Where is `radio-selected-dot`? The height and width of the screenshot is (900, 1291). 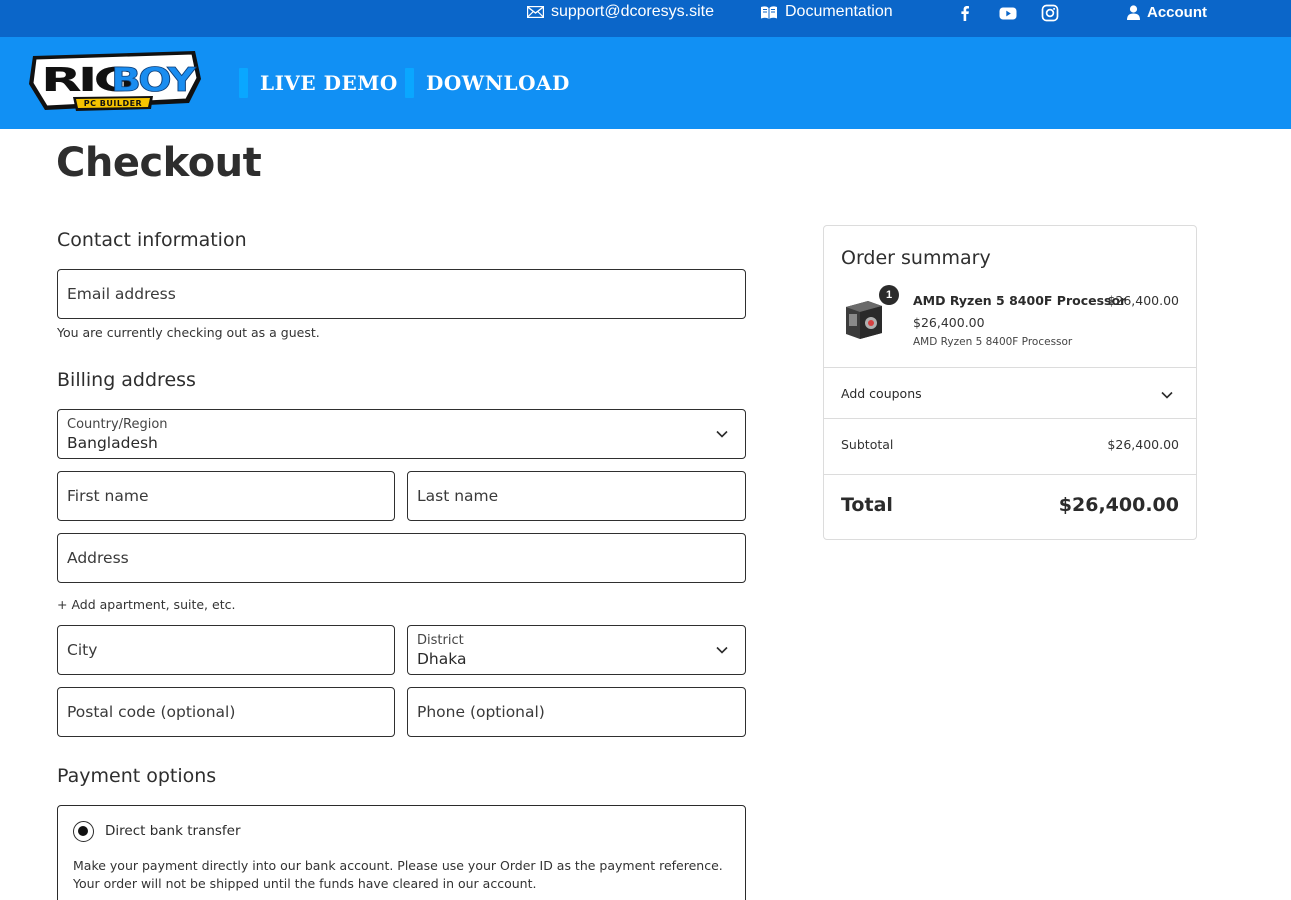 radio-selected-dot is located at coordinates (83, 831).